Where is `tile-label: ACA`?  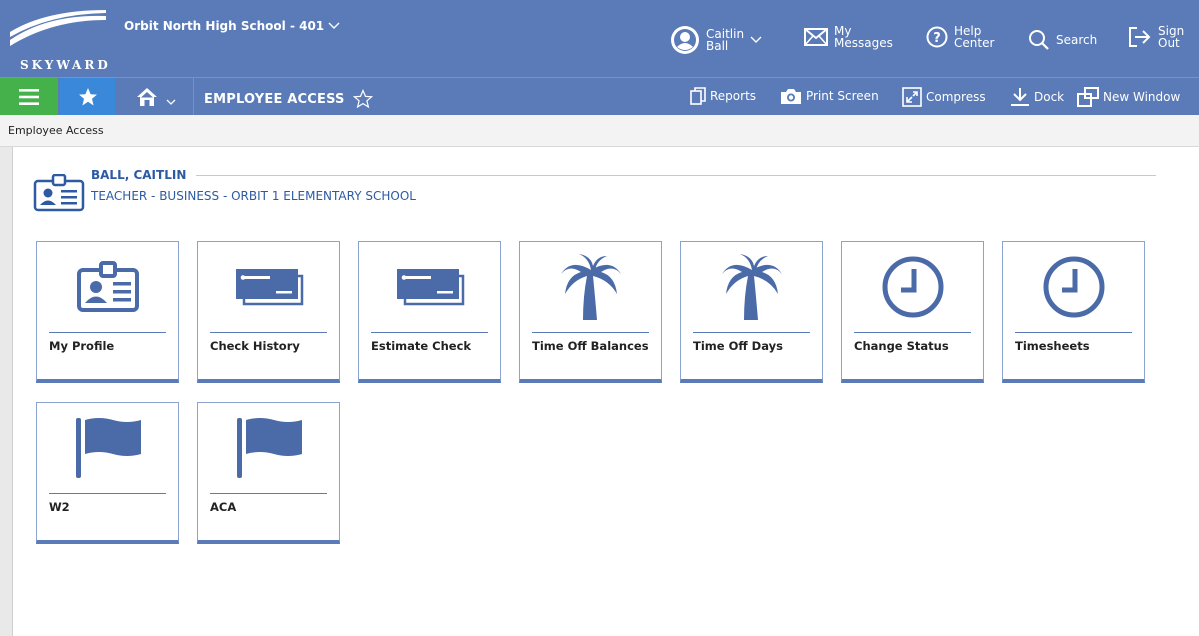 tile-label: ACA is located at coordinates (223, 507).